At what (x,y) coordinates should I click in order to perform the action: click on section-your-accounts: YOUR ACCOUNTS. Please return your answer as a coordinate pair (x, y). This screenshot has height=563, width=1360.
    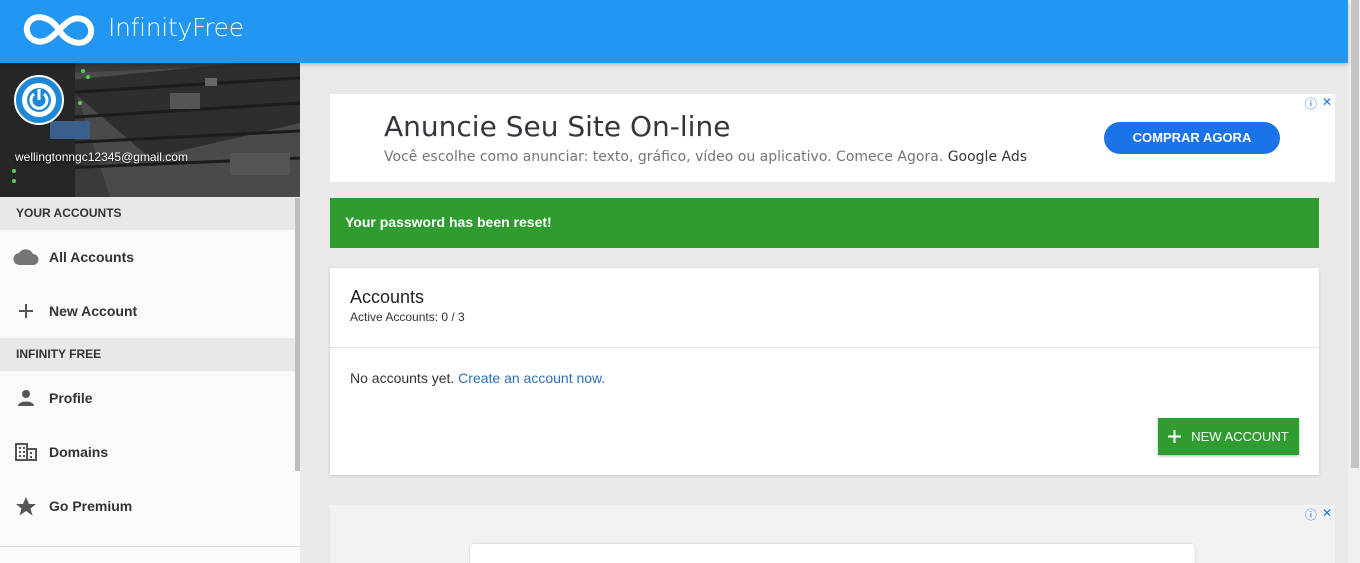
    Looking at the image, I should click on (148, 213).